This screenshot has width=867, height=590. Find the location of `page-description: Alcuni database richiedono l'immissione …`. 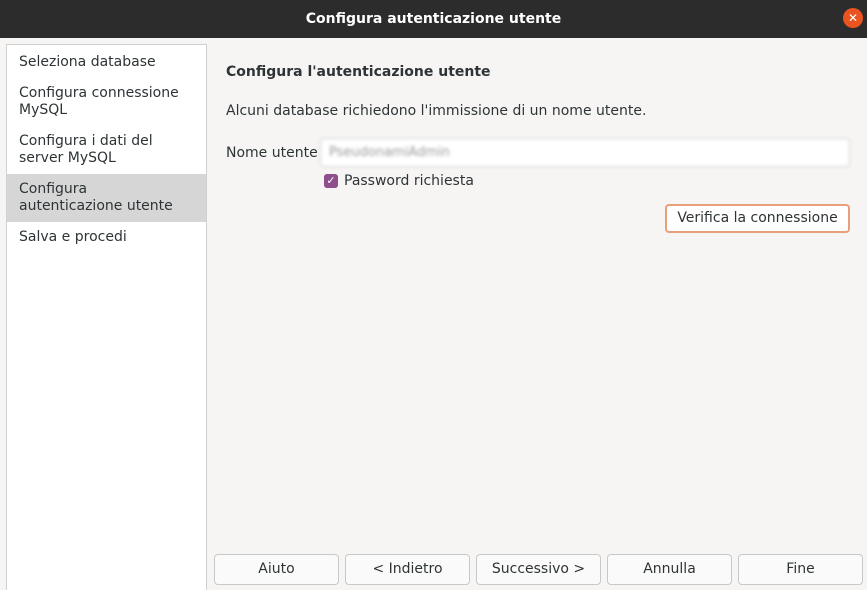

page-description: Alcuni database richiedono l'immissione … is located at coordinates (436, 111).